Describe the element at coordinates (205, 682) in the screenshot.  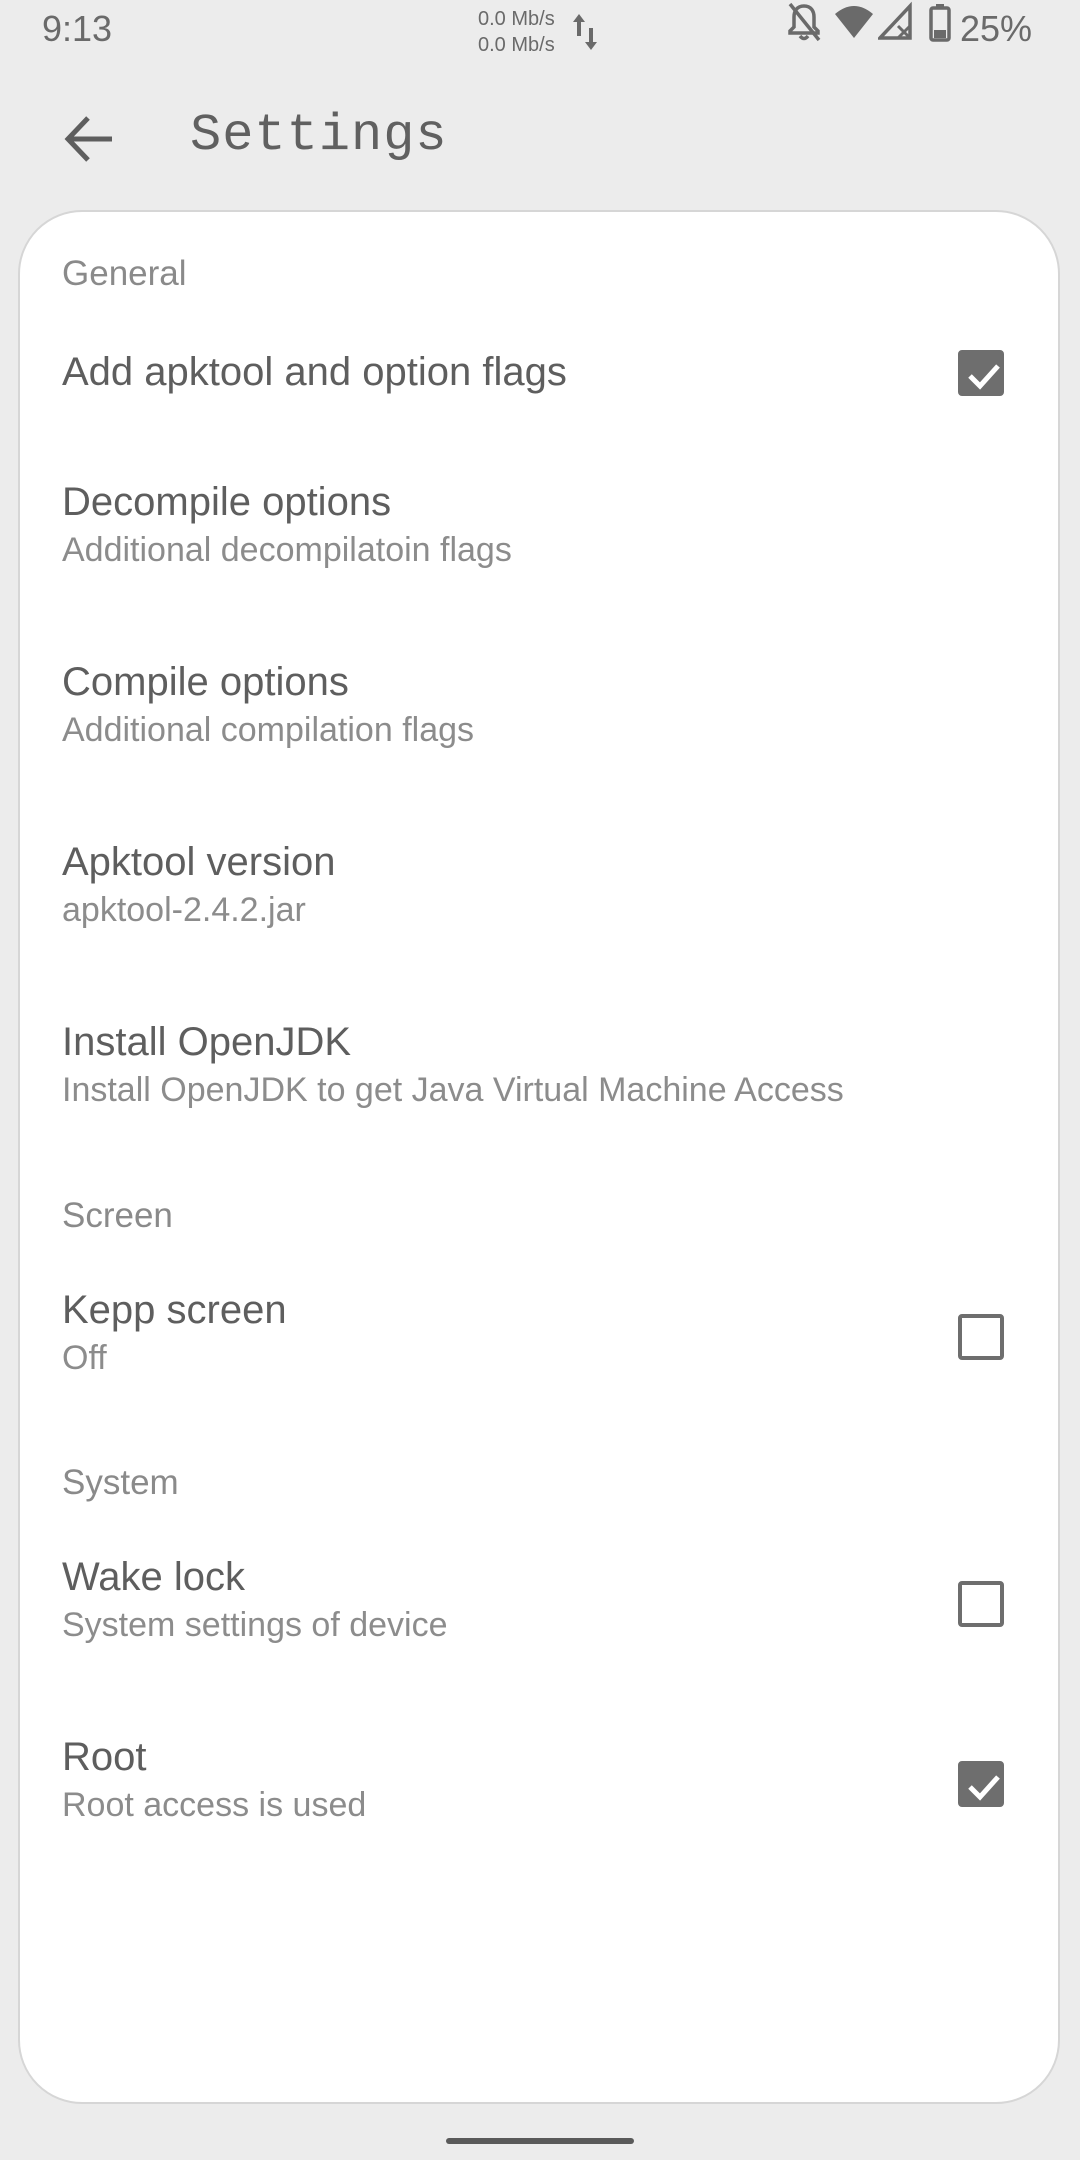
I see `pref-title: Compile options` at that location.